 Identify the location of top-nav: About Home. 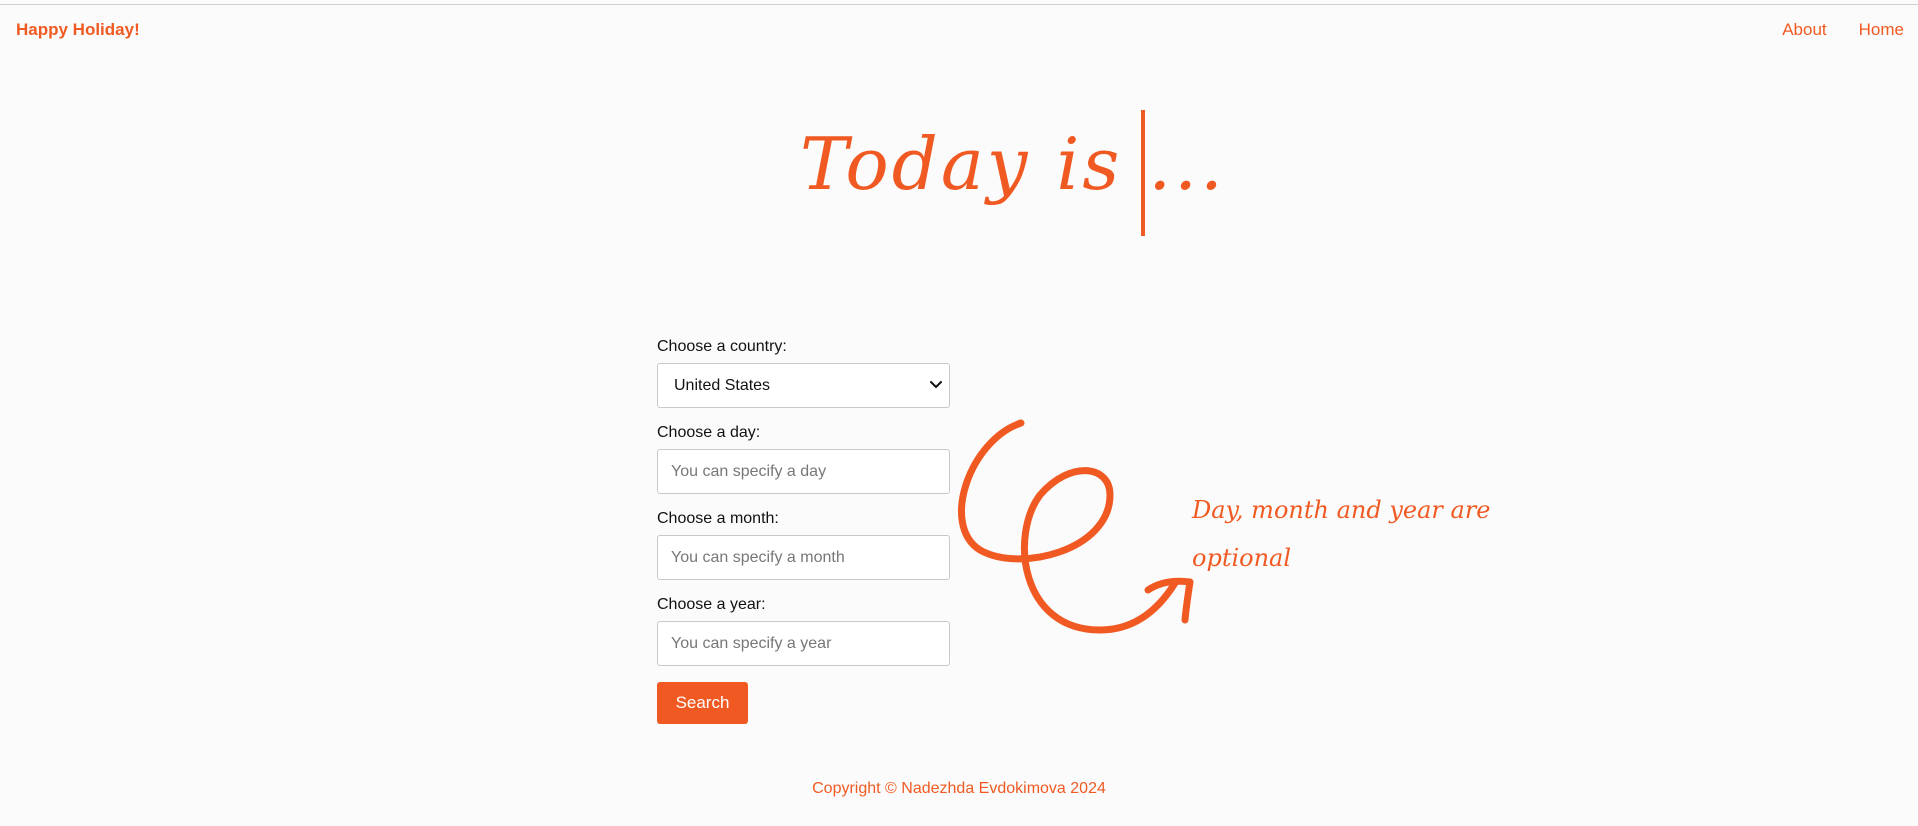
(1843, 30).